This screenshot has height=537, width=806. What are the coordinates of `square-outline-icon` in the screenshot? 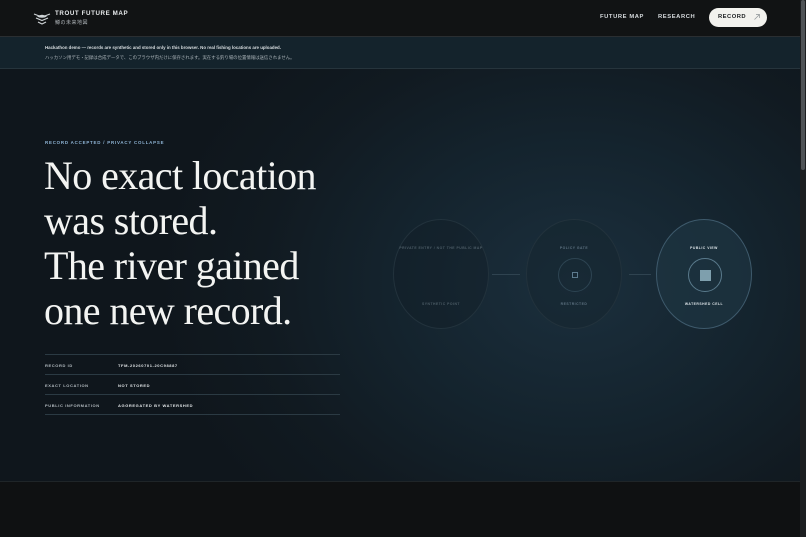 It's located at (575, 275).